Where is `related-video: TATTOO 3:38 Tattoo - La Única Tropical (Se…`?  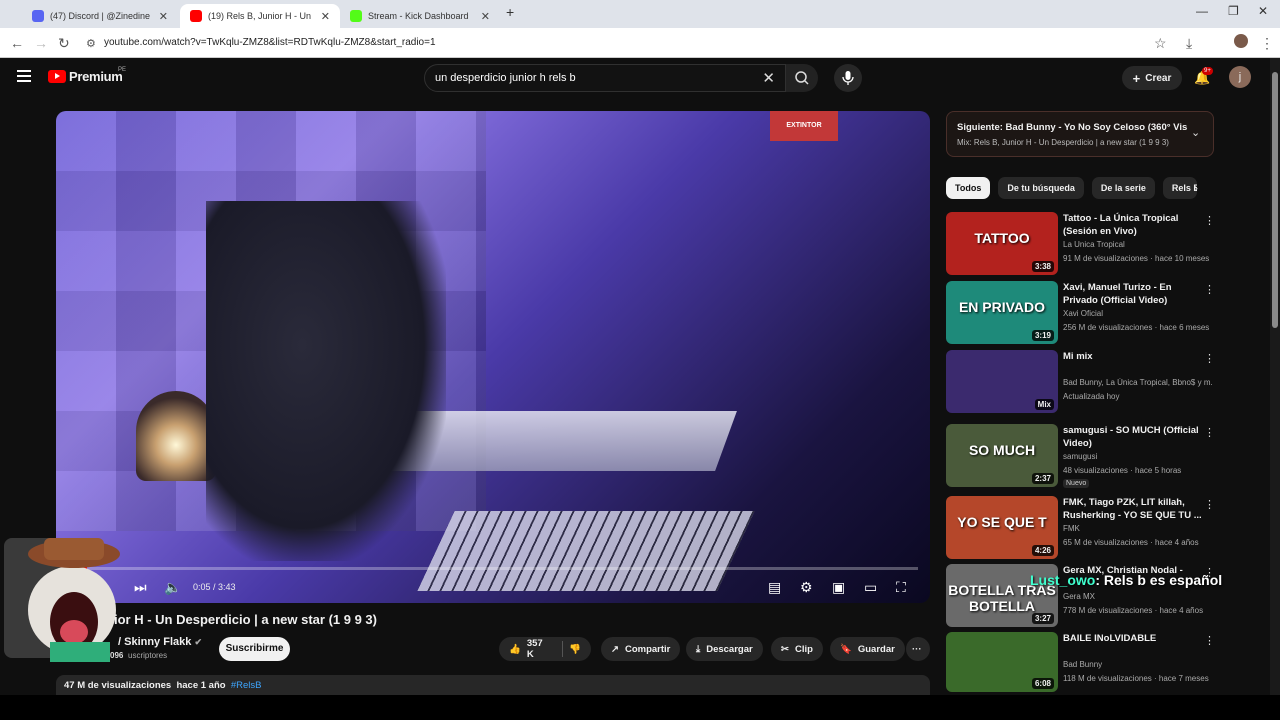
related-video: TATTOO 3:38 Tattoo - La Única Tropical (Se… is located at coordinates (1080, 244).